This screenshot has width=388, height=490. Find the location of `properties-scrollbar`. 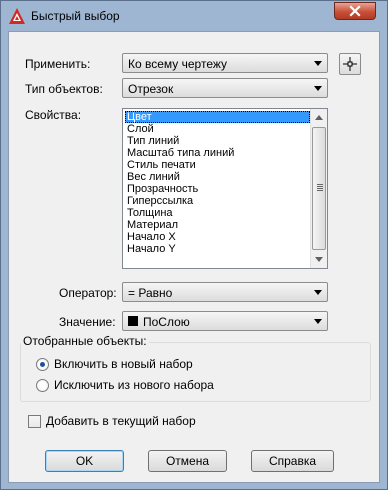

properties-scrollbar is located at coordinates (318, 188).